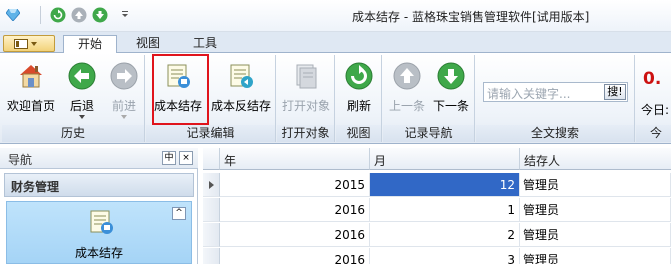 The image size is (671, 264). Describe the element at coordinates (358, 106) in the screenshot. I see `refresh-label: 刷新` at that location.